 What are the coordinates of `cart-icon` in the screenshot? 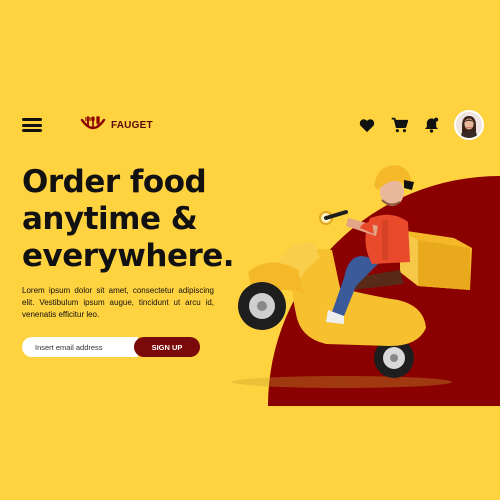 It's located at (399, 125).